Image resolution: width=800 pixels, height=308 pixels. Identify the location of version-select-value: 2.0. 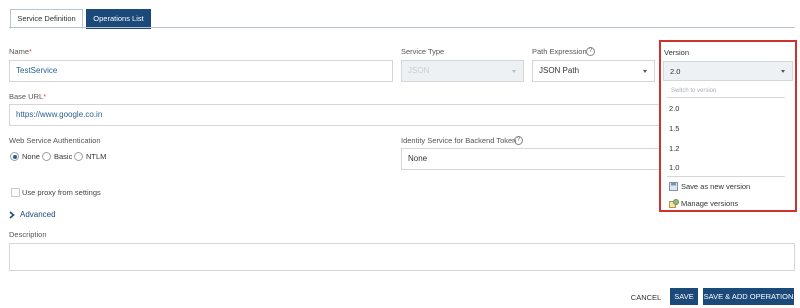
(675, 71).